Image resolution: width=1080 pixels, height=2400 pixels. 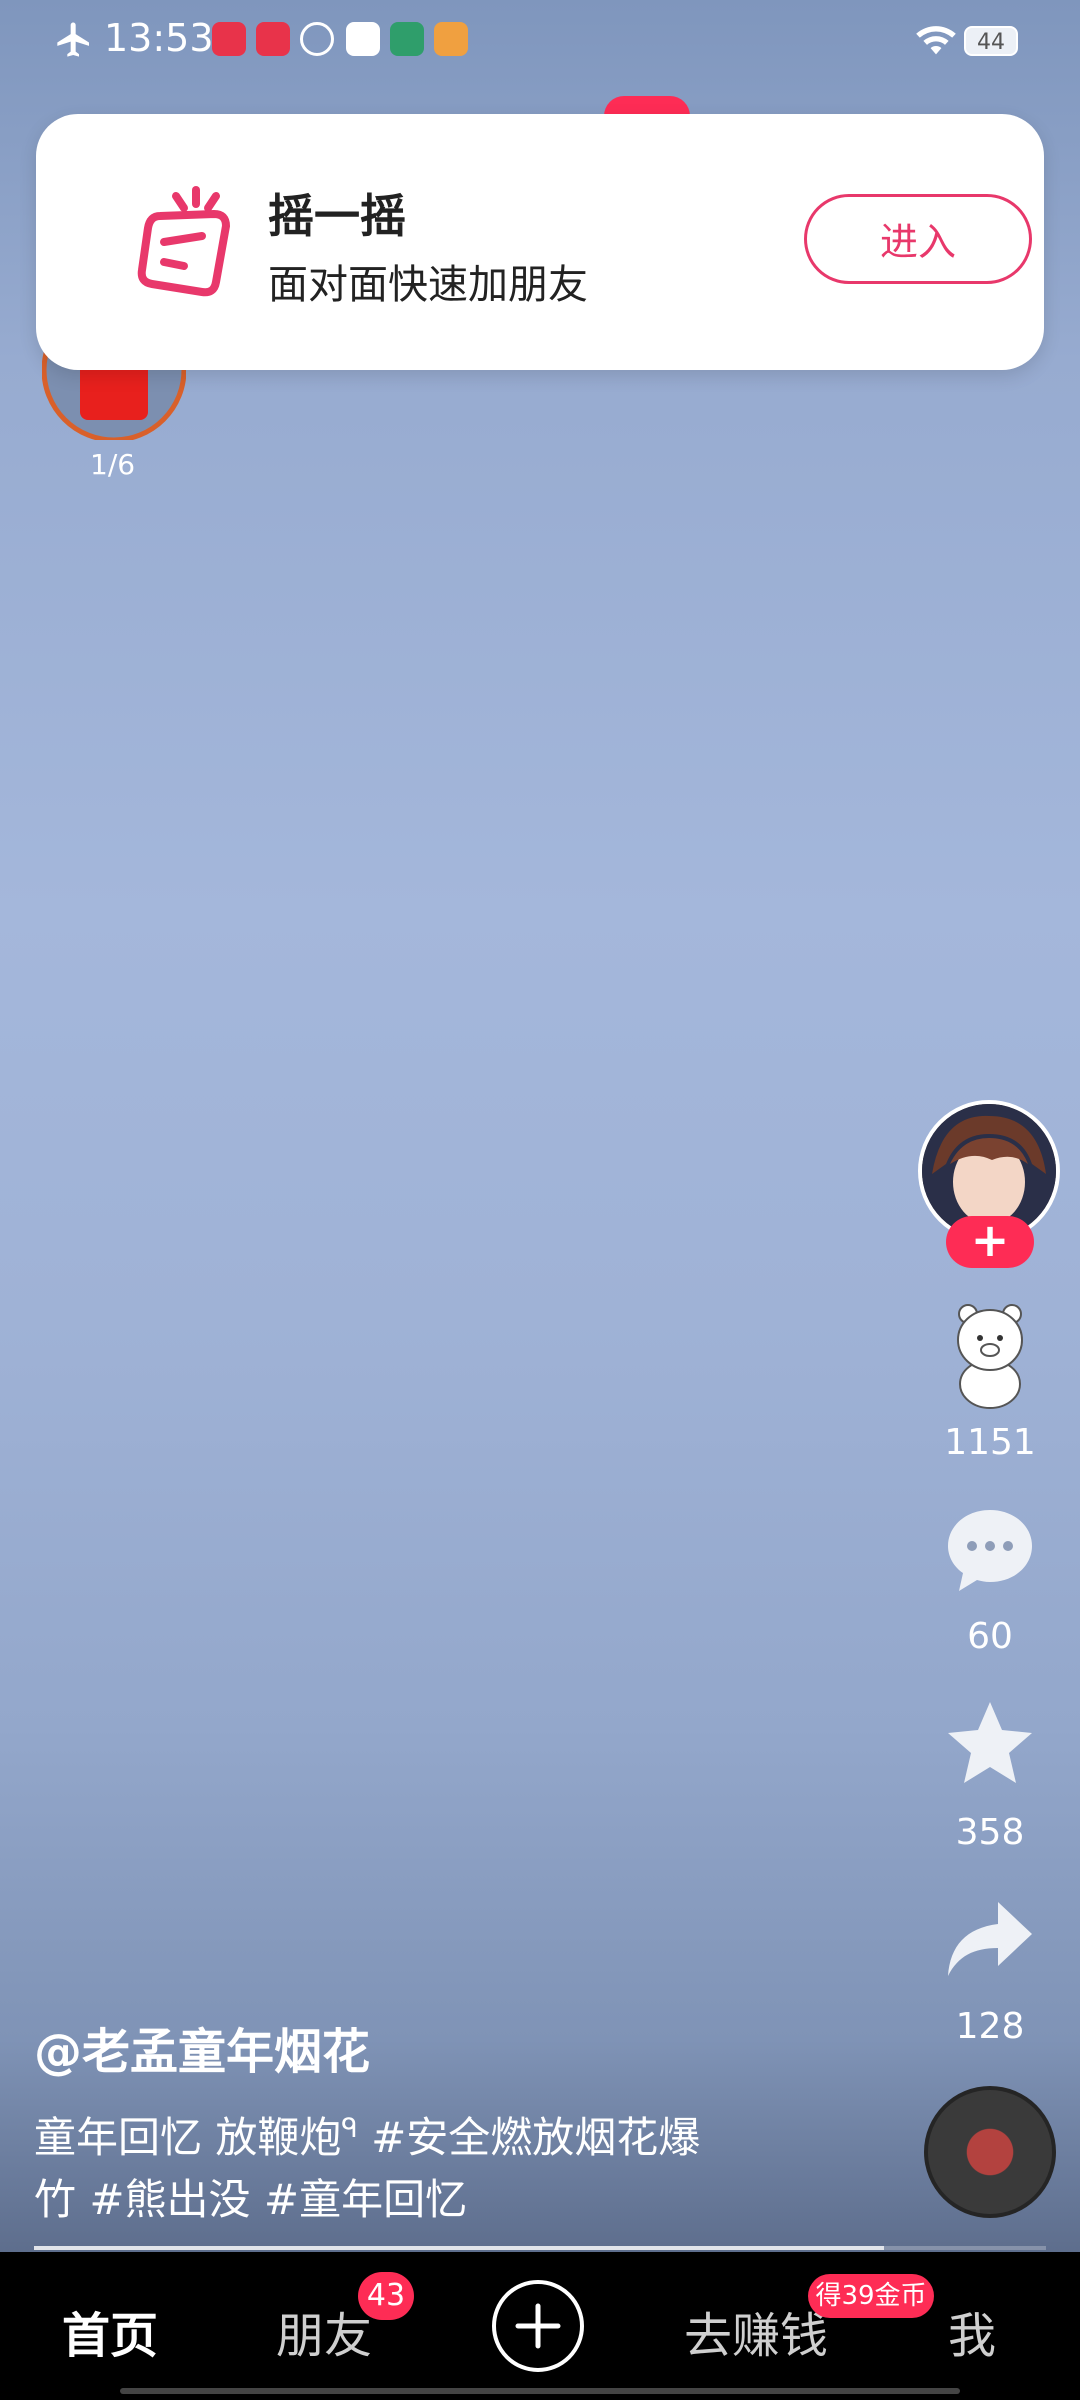 I want to click on description-text: 童年回忆 放鞭炮, so click(x=188, y=2137).